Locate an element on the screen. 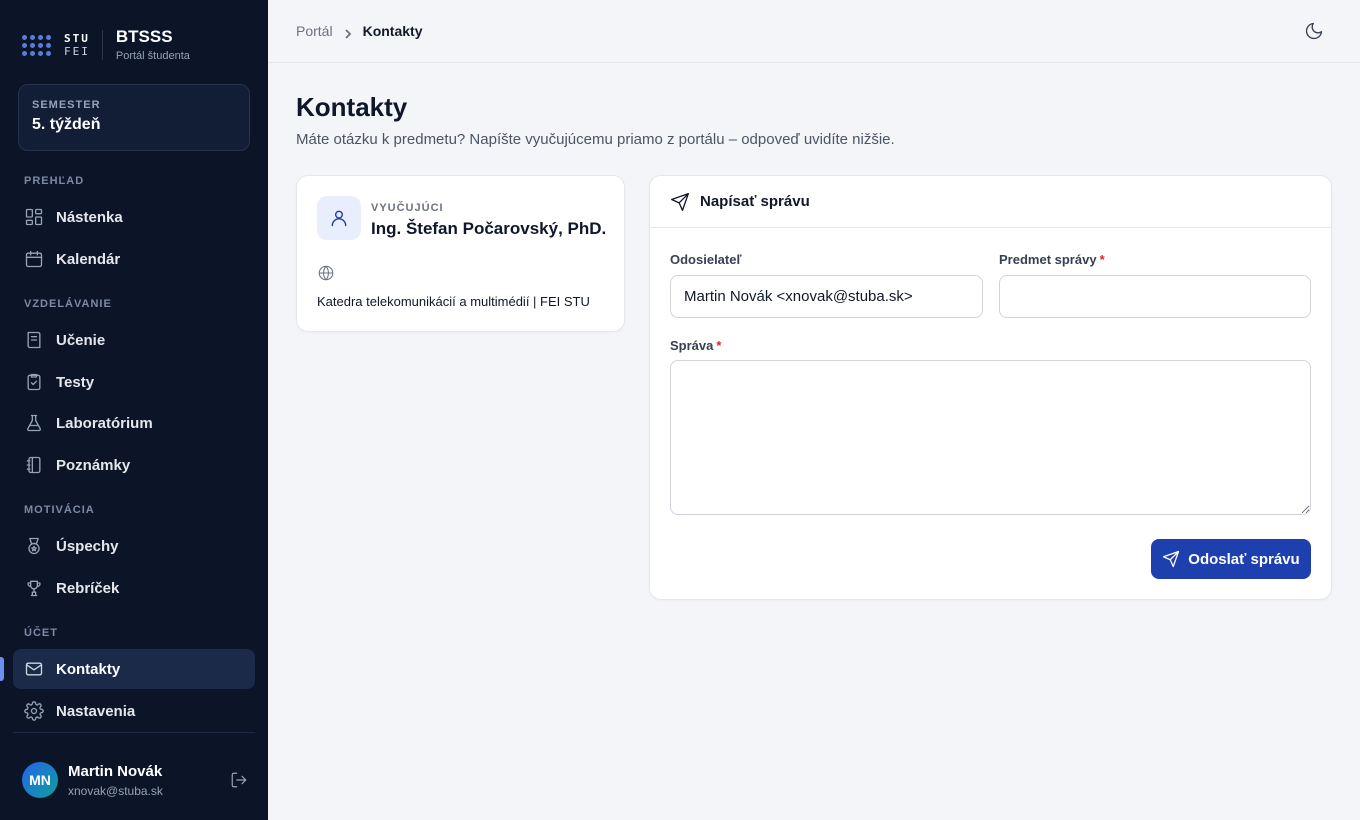  message-label: Správa * is located at coordinates (696, 345).